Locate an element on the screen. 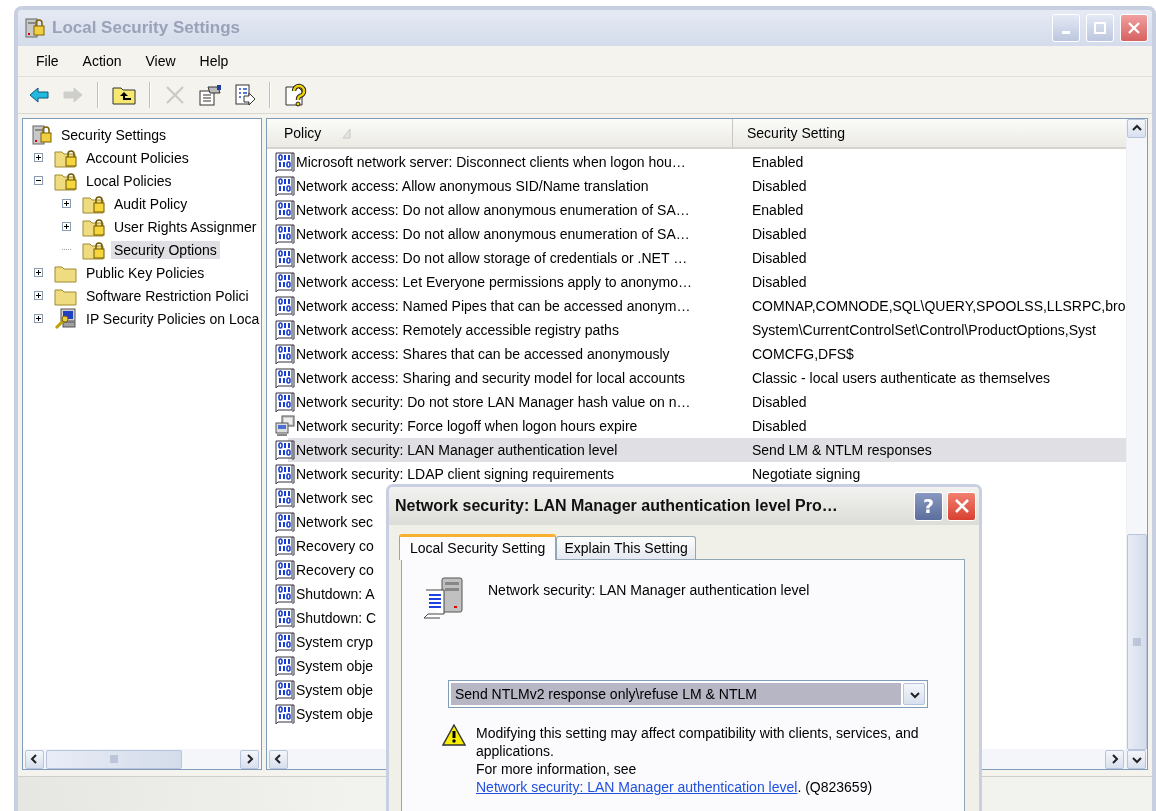  table-cell: Network security: Force logoff when logon hours expire is located at coordinates (467, 426).